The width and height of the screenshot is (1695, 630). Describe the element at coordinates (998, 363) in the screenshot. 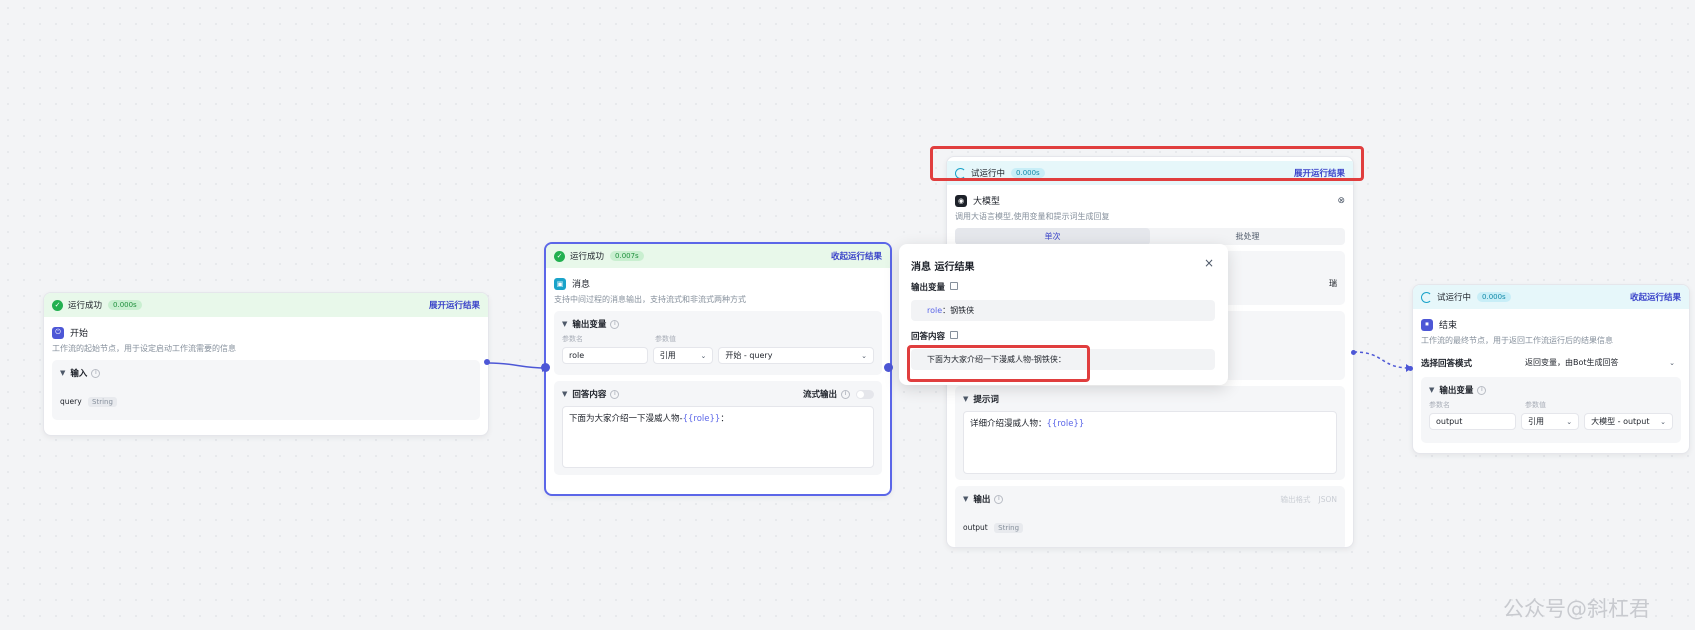

I see `highlight-answer-value` at that location.